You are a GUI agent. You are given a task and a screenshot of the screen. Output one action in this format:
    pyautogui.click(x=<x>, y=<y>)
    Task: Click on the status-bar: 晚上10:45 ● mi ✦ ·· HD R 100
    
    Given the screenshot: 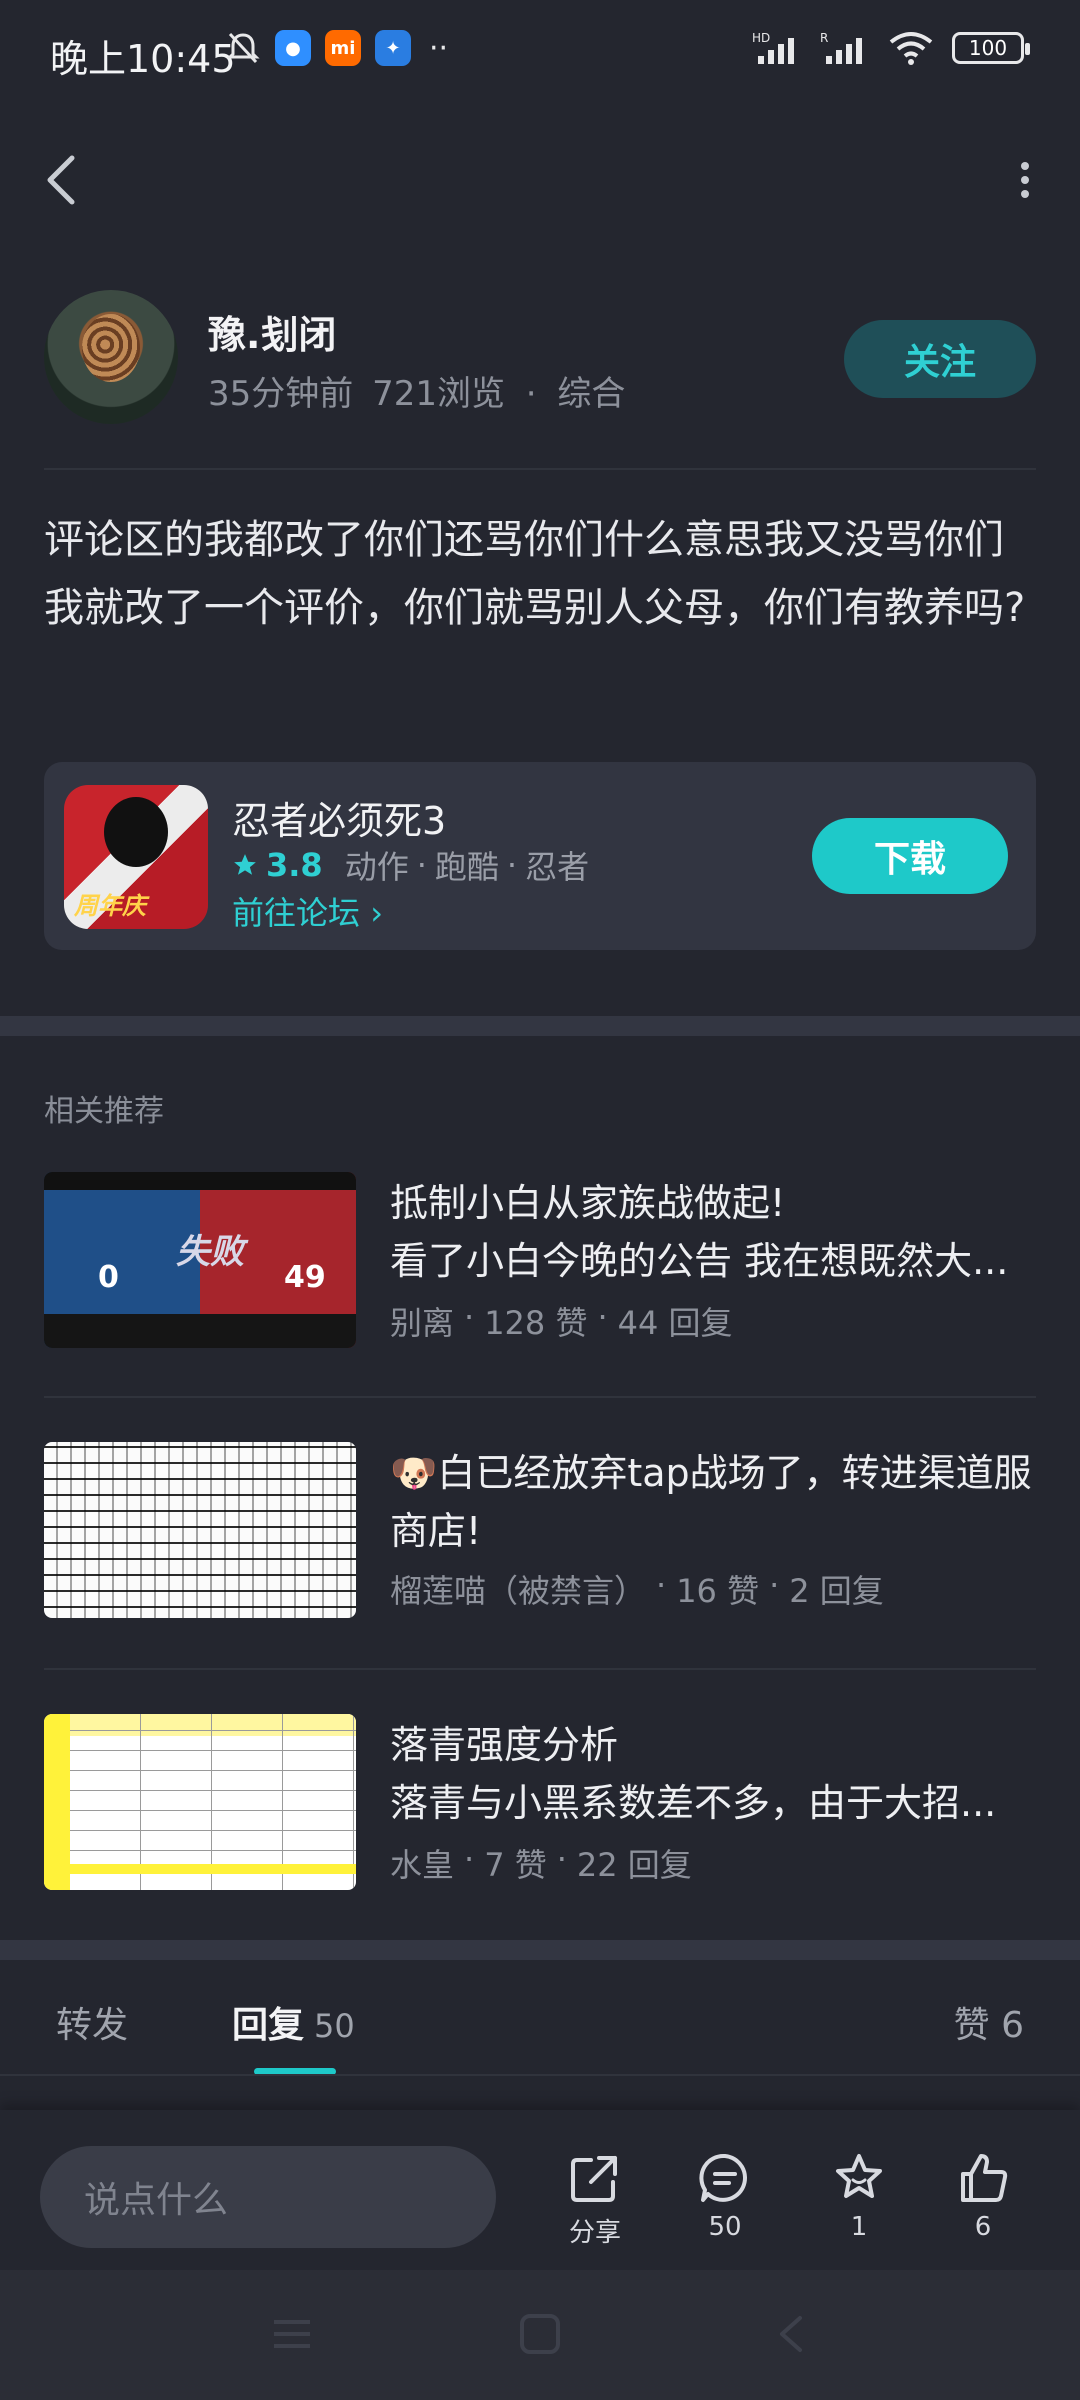 What is the action you would take?
    pyautogui.click(x=540, y=50)
    